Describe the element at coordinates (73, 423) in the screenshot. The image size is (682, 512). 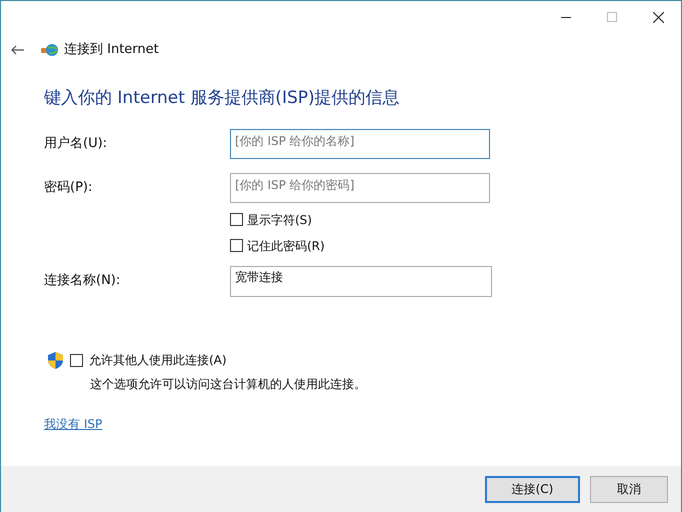
I see `no-isp-link: 我没有 ISP` at that location.